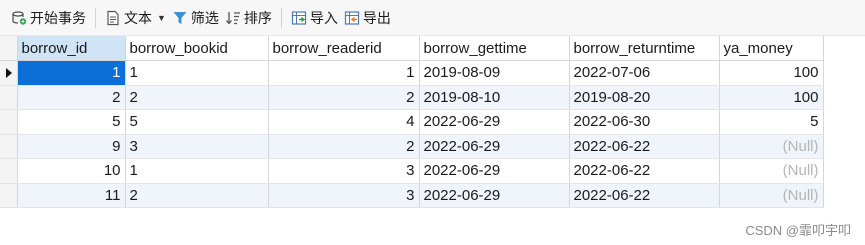 The image size is (865, 245). What do you see at coordinates (432, 18) in the screenshot?
I see `toolbar: 开始事务 文本 ▼ 筛选 排序 导入 导出` at bounding box center [432, 18].